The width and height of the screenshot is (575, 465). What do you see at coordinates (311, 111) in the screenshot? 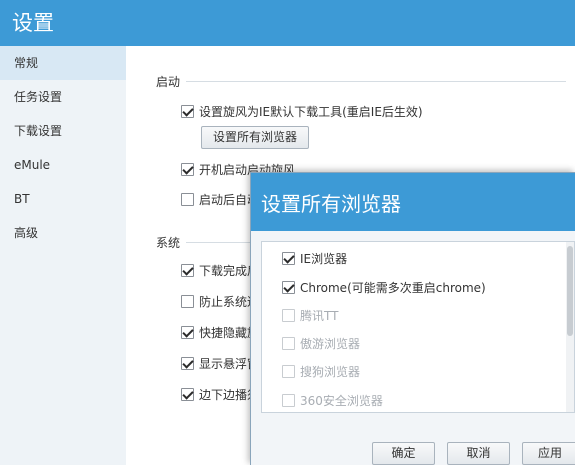
I see `set-default-label: 设置旋风为IE默认下载工具(重启IE后生效)` at bounding box center [311, 111].